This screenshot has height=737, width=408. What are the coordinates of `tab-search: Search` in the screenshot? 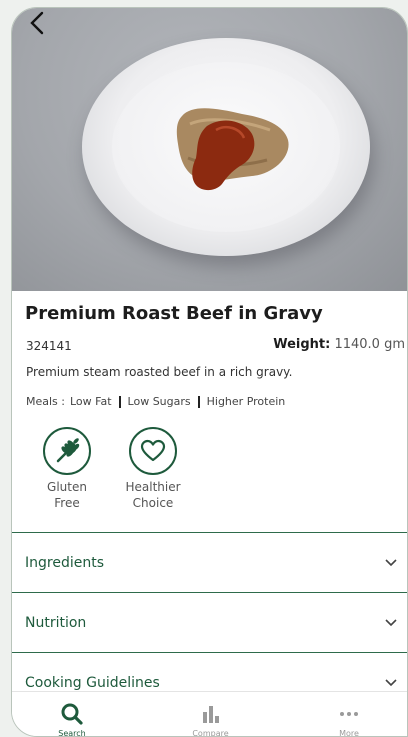 It's located at (72, 714).